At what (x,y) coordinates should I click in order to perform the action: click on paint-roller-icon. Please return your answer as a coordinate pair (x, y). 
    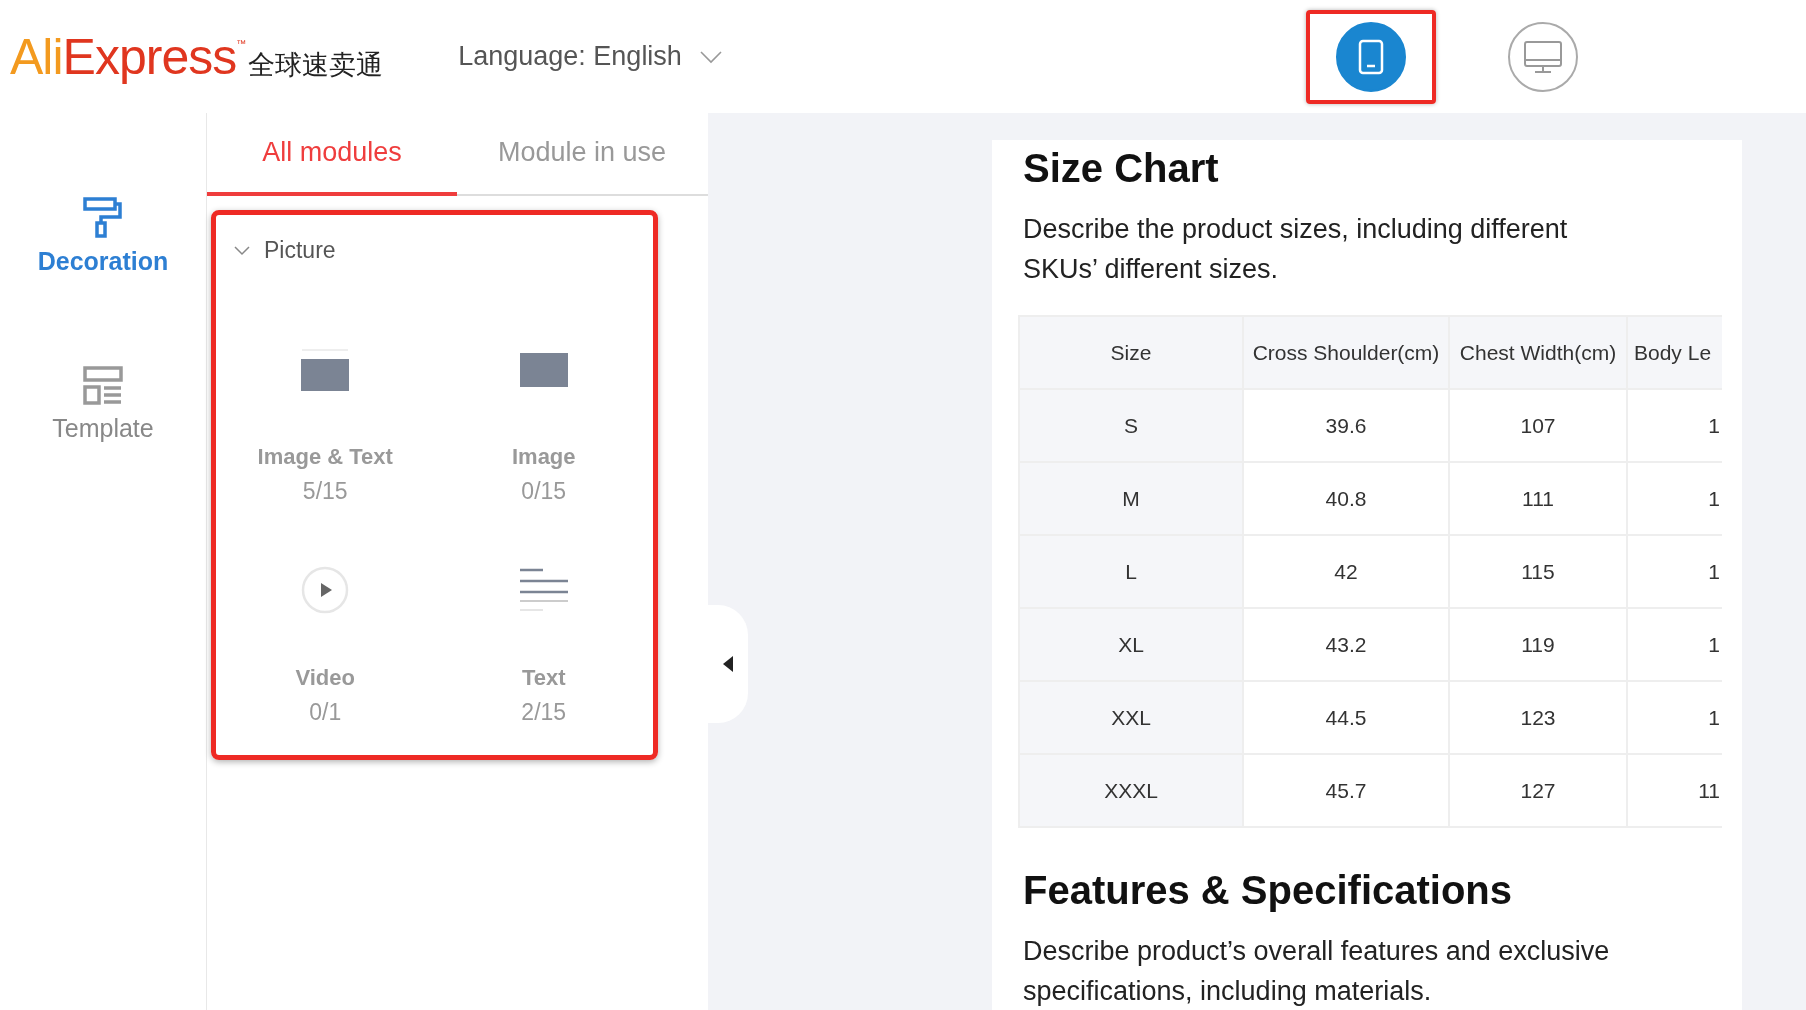
    Looking at the image, I should click on (103, 218).